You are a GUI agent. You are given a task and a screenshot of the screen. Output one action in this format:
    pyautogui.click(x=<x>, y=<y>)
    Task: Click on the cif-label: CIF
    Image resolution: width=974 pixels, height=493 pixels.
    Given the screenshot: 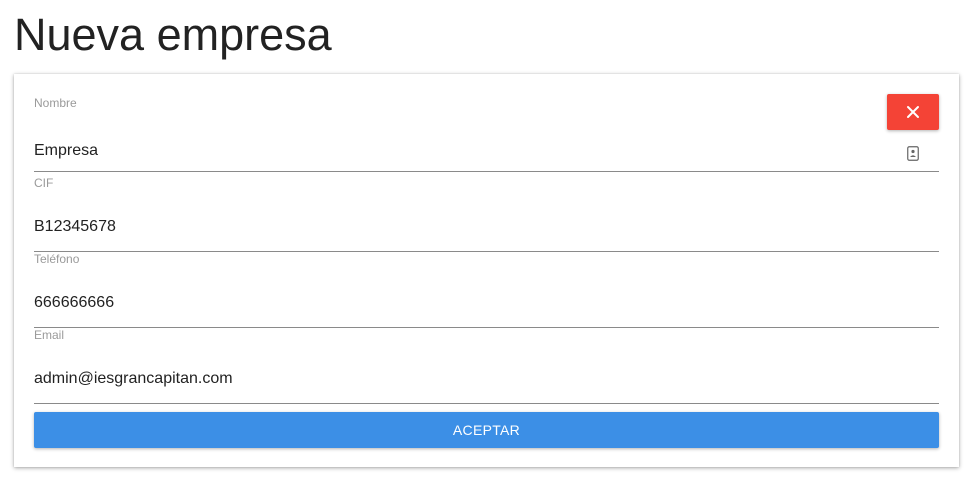 What is the action you would take?
    pyautogui.click(x=44, y=183)
    